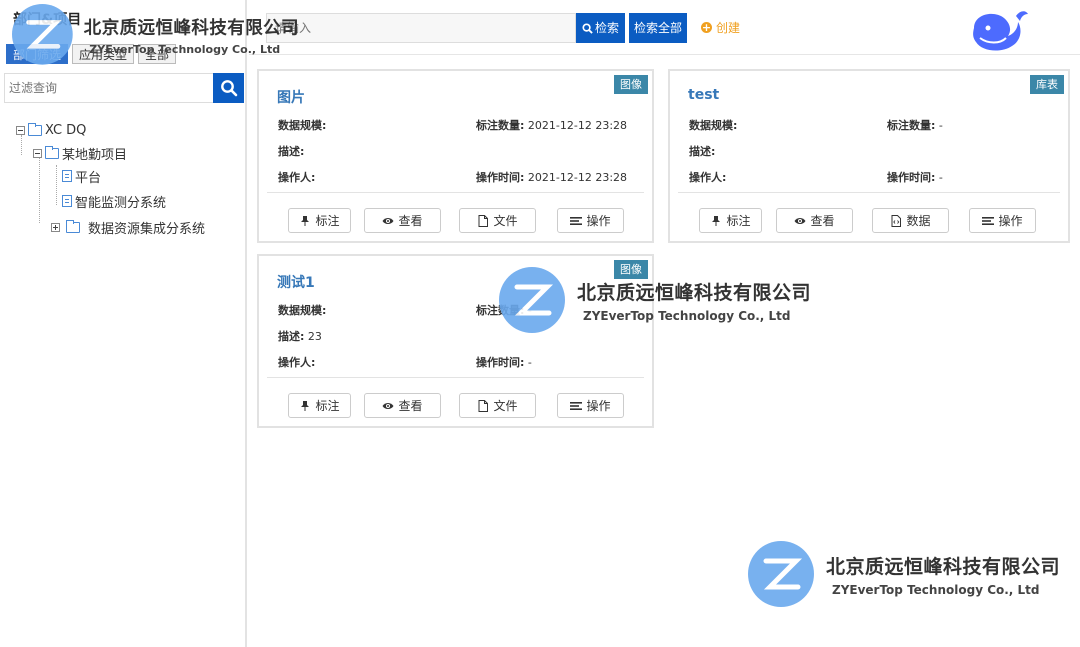 This screenshot has width=1080, height=647. I want to click on search-all-button: 检索全部, so click(658, 28).